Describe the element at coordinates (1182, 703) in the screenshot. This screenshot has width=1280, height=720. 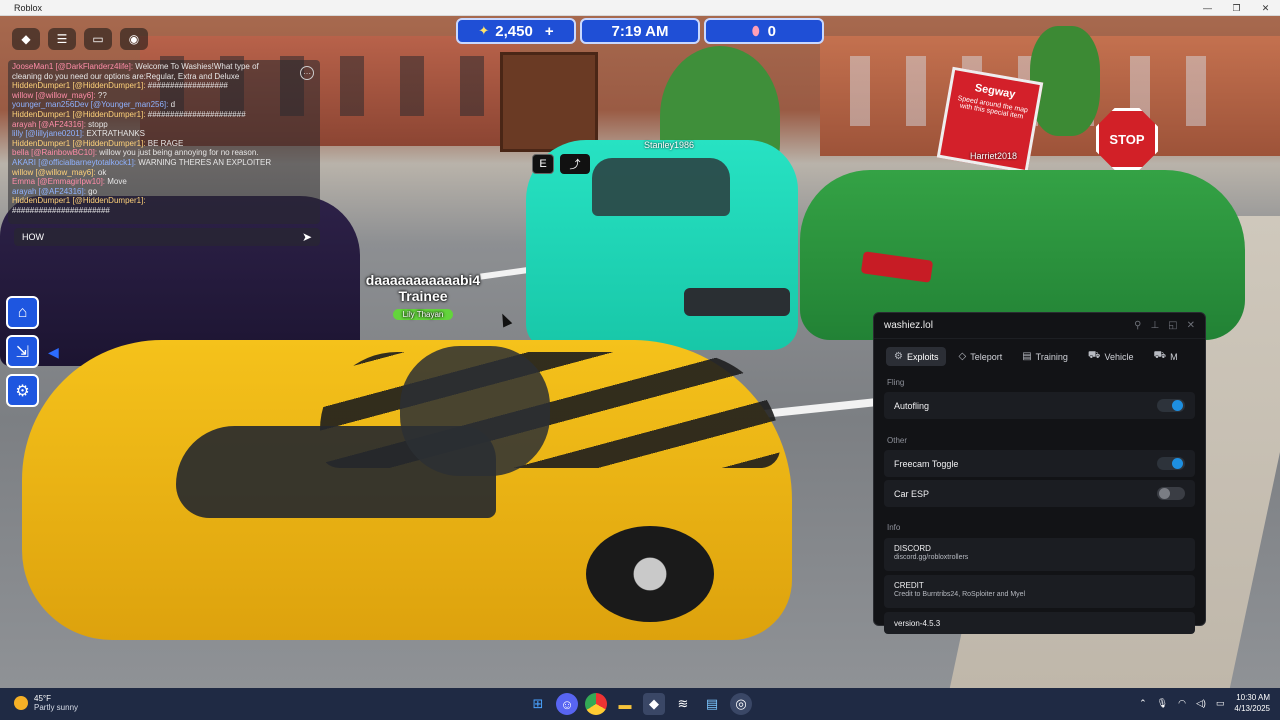
I see `wifi-icon: ◠` at that location.